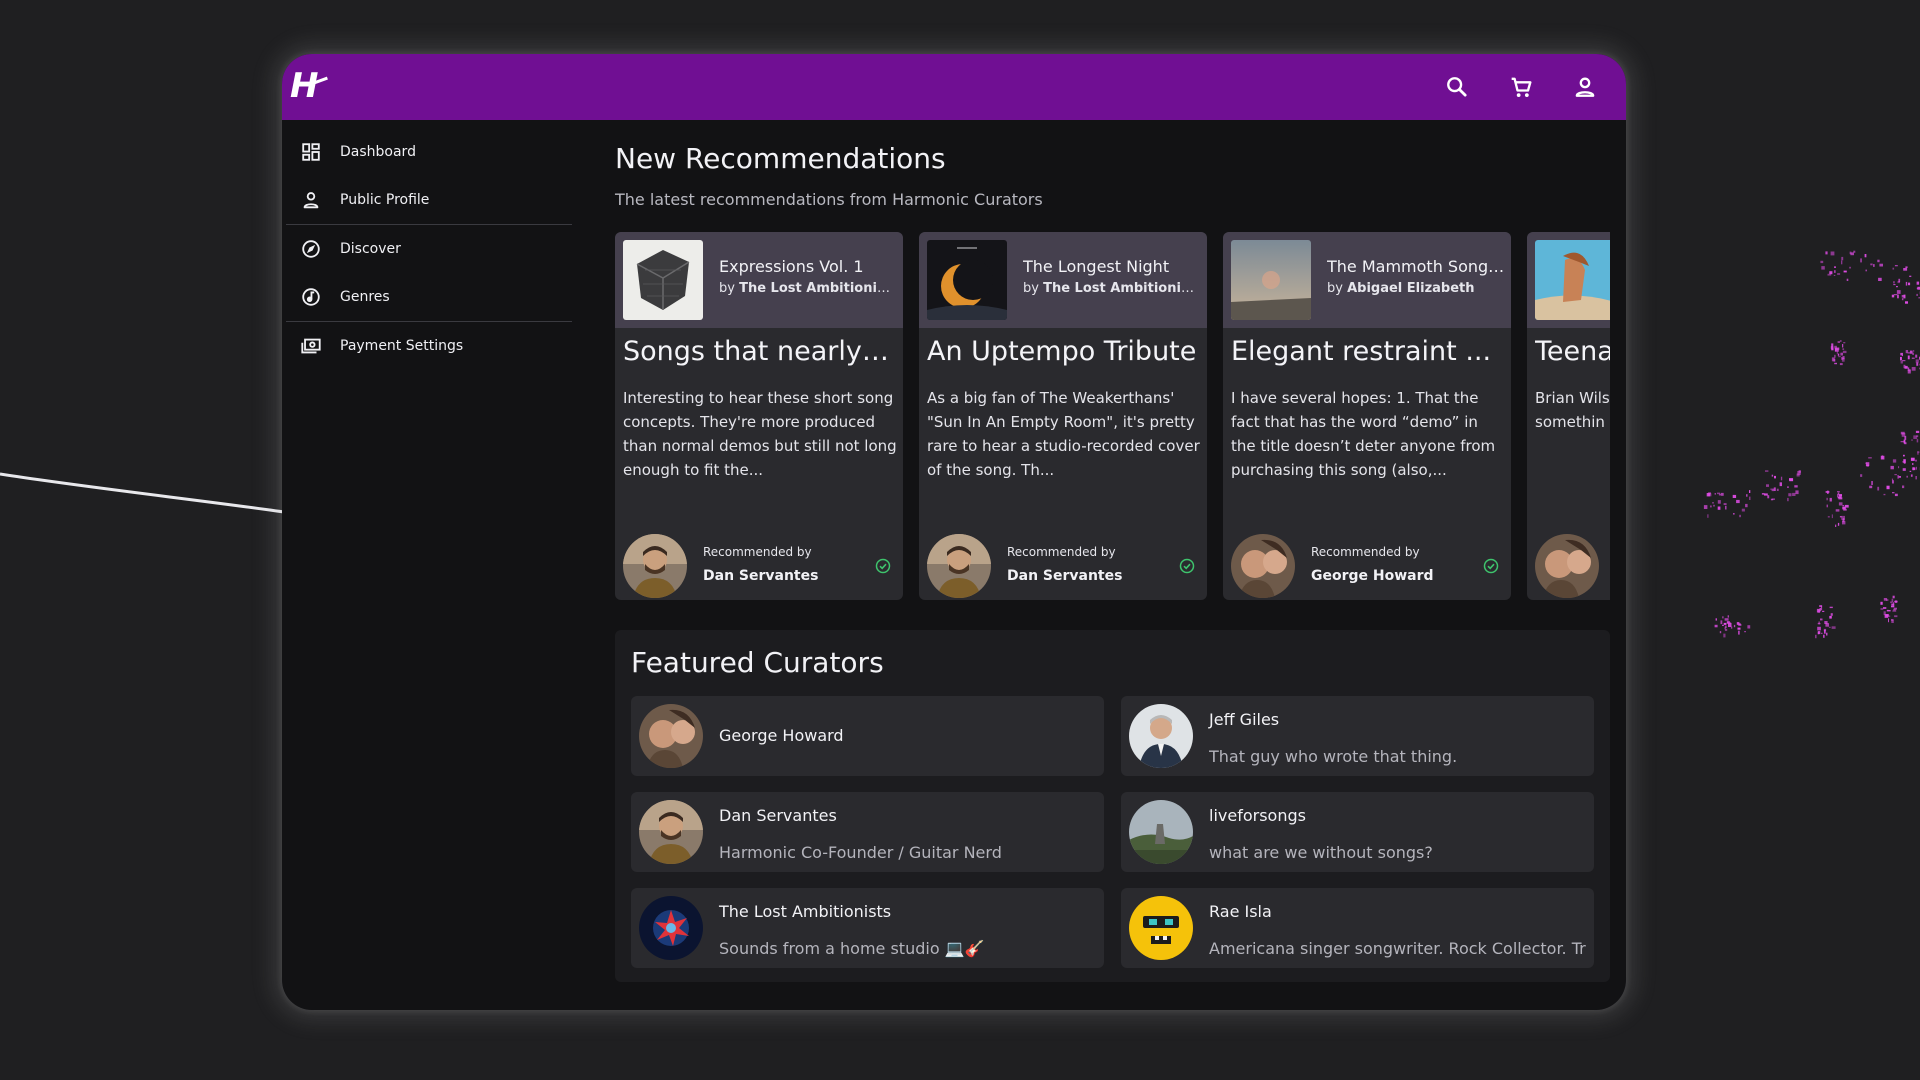 Image resolution: width=1920 pixels, height=1080 pixels. What do you see at coordinates (431, 346) in the screenshot?
I see `sidebar-item-payment-settings: Payment Settings` at bounding box center [431, 346].